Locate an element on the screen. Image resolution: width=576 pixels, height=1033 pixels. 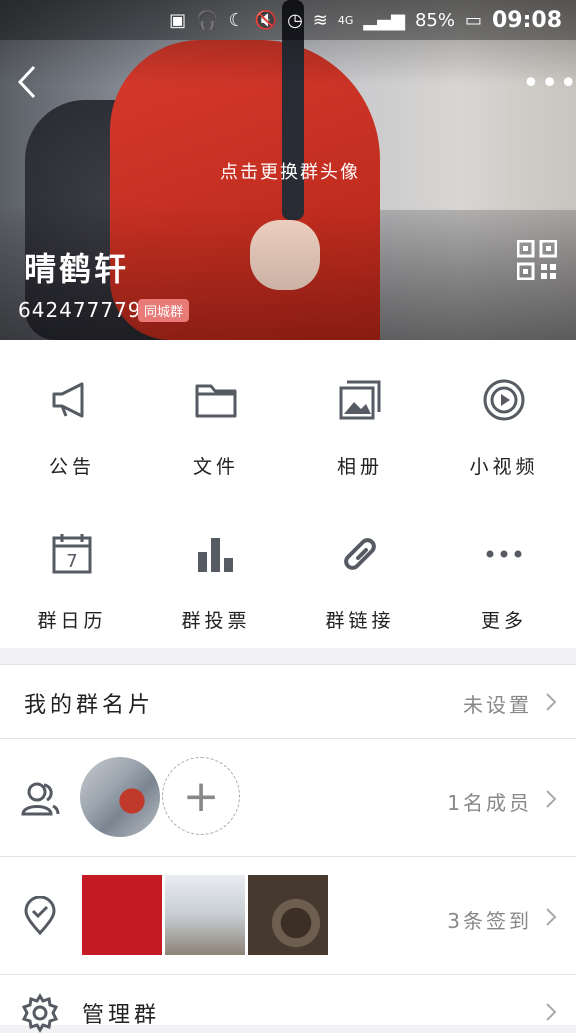
vote-chart-icon is located at coordinates (215, 555).